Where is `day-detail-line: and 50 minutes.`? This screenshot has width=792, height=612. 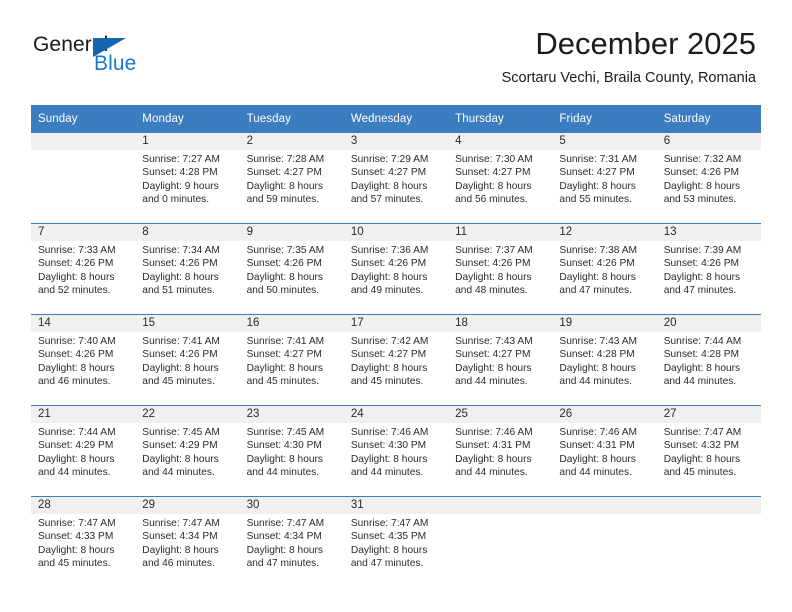
day-detail-line: and 50 minutes. is located at coordinates (283, 291).